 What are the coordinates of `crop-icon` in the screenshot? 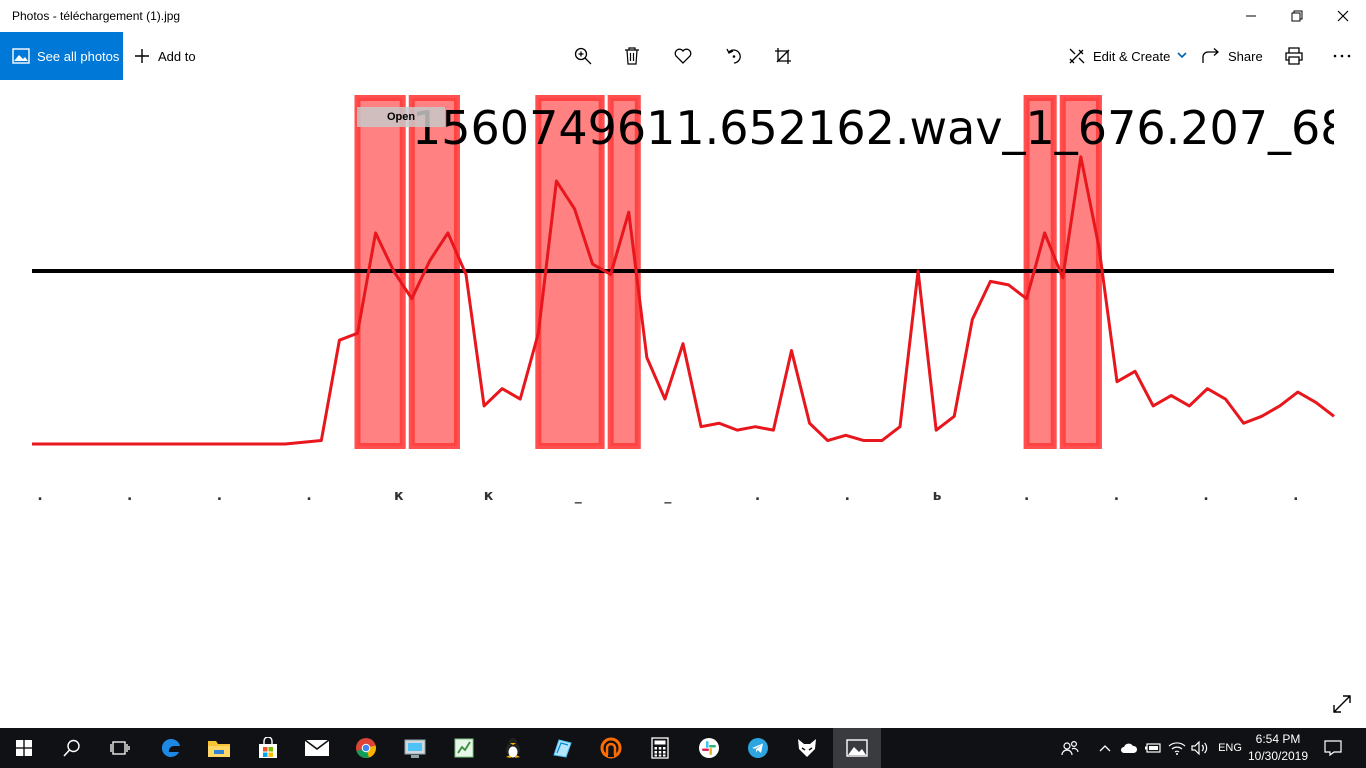 It's located at (783, 56).